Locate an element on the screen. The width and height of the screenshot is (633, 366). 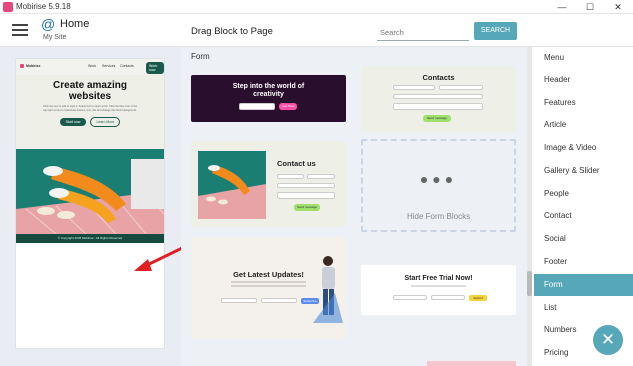
preview-nav-item: Work is located at coordinates (92, 66).